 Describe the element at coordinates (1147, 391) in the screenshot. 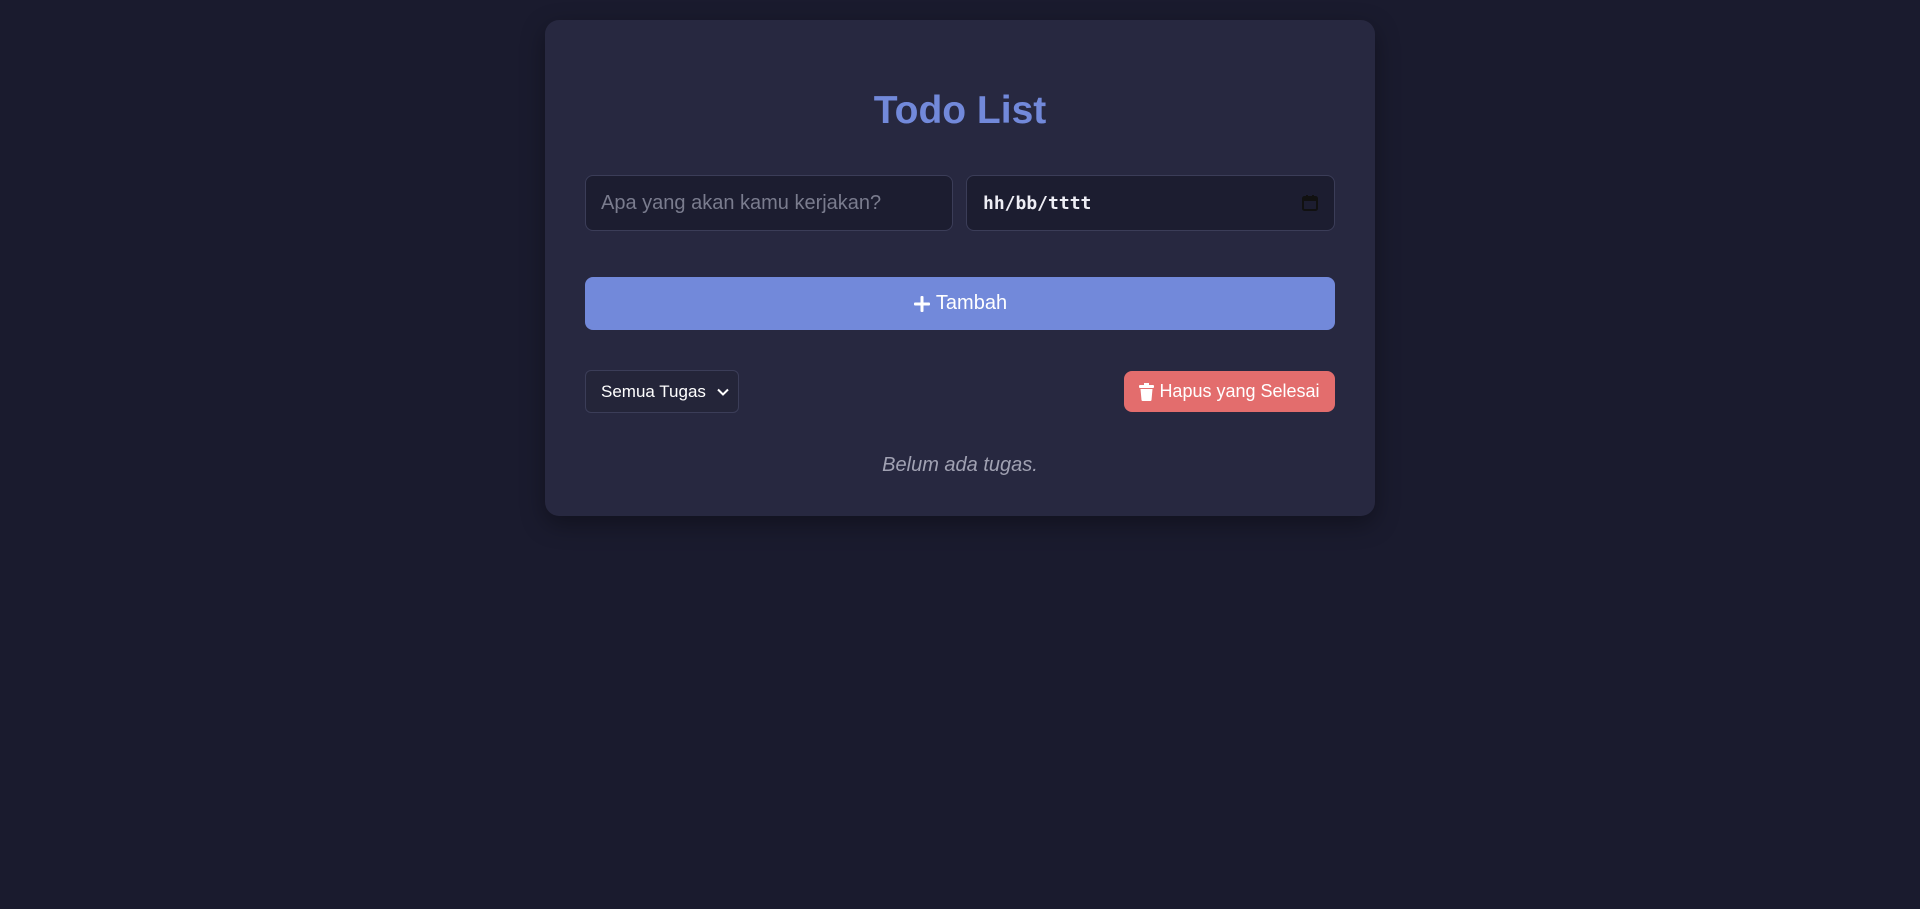

I see `trash-icon` at that location.